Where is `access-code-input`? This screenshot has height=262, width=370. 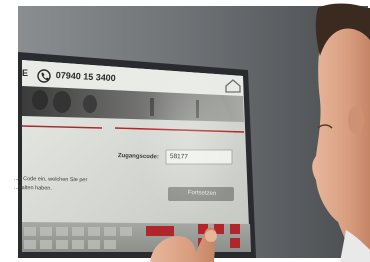
access-code-input is located at coordinates (199, 157).